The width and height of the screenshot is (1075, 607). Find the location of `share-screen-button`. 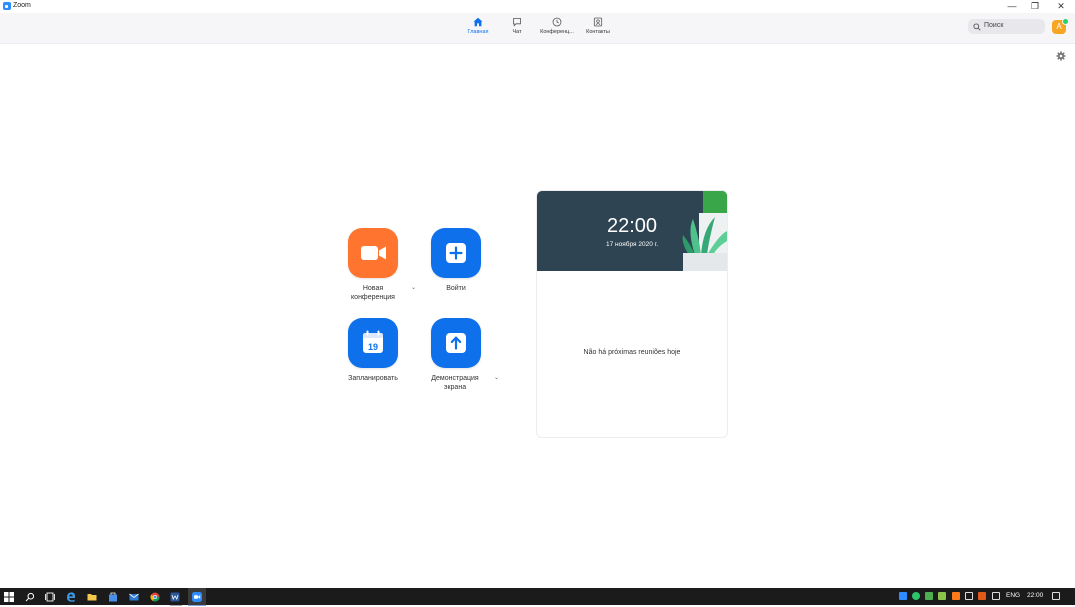

share-screen-button is located at coordinates (456, 343).